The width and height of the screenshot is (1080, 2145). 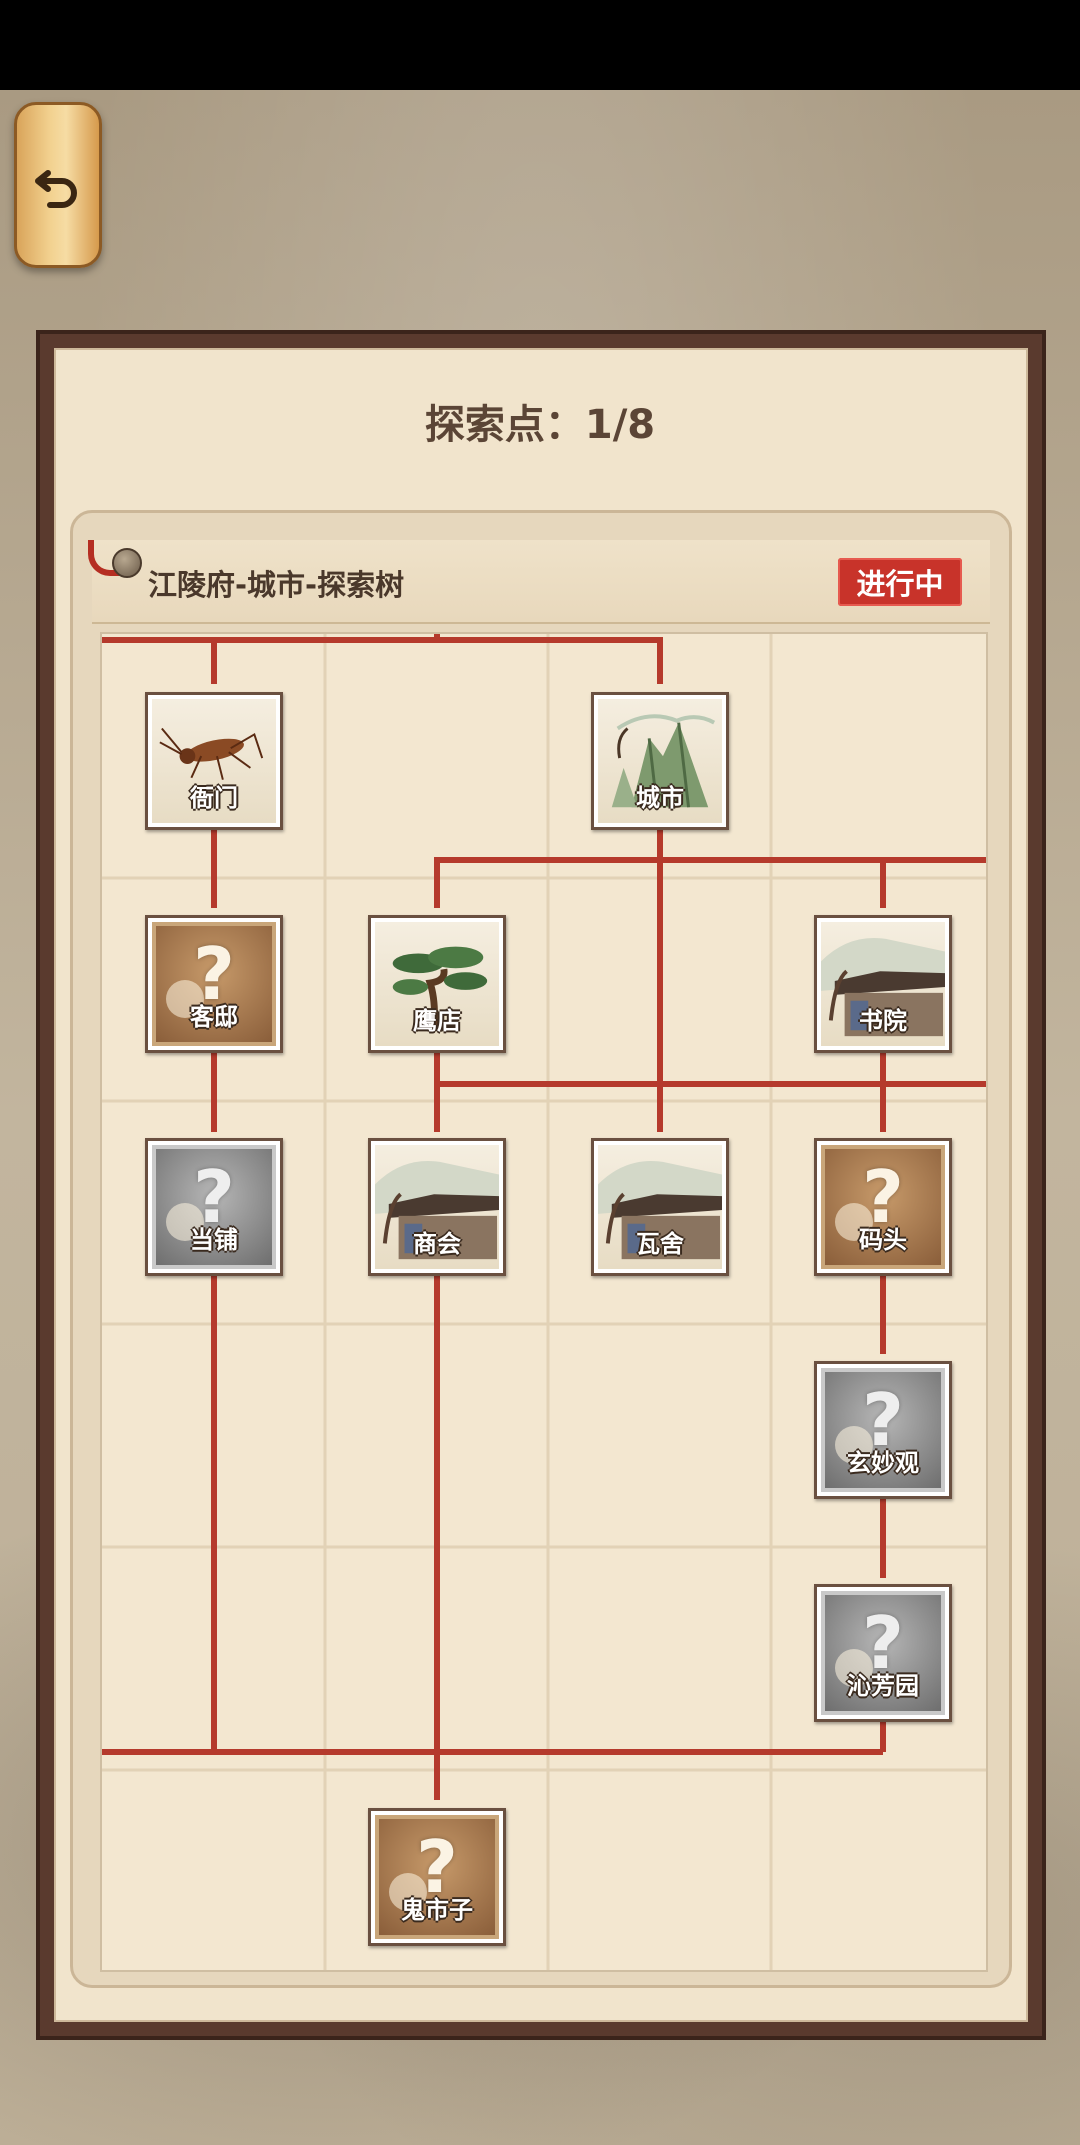 I want to click on node-qinfang-garden: ? 沁芳园, so click(x=883, y=1653).